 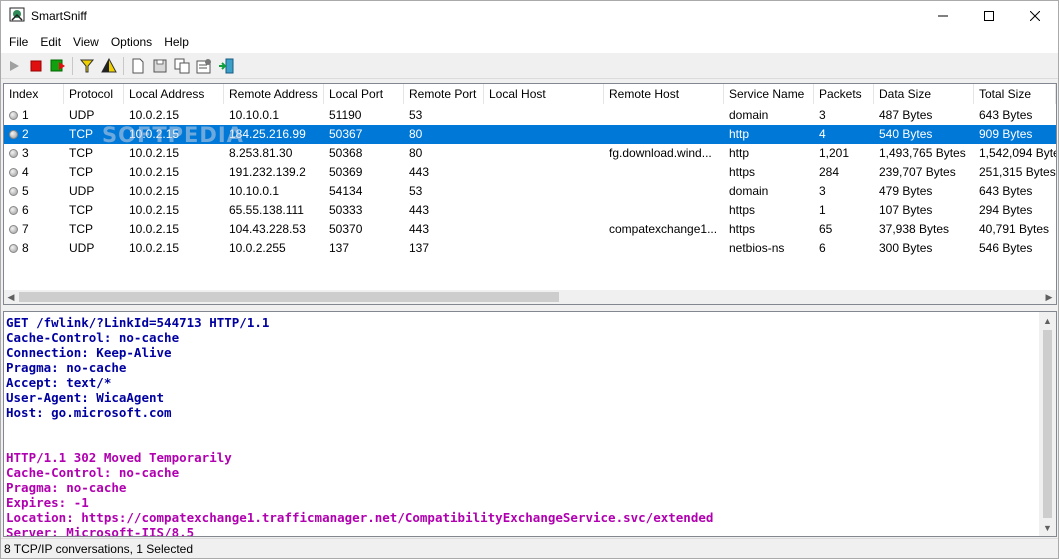 What do you see at coordinates (829, 172) in the screenshot?
I see `cell-packets: 284` at bounding box center [829, 172].